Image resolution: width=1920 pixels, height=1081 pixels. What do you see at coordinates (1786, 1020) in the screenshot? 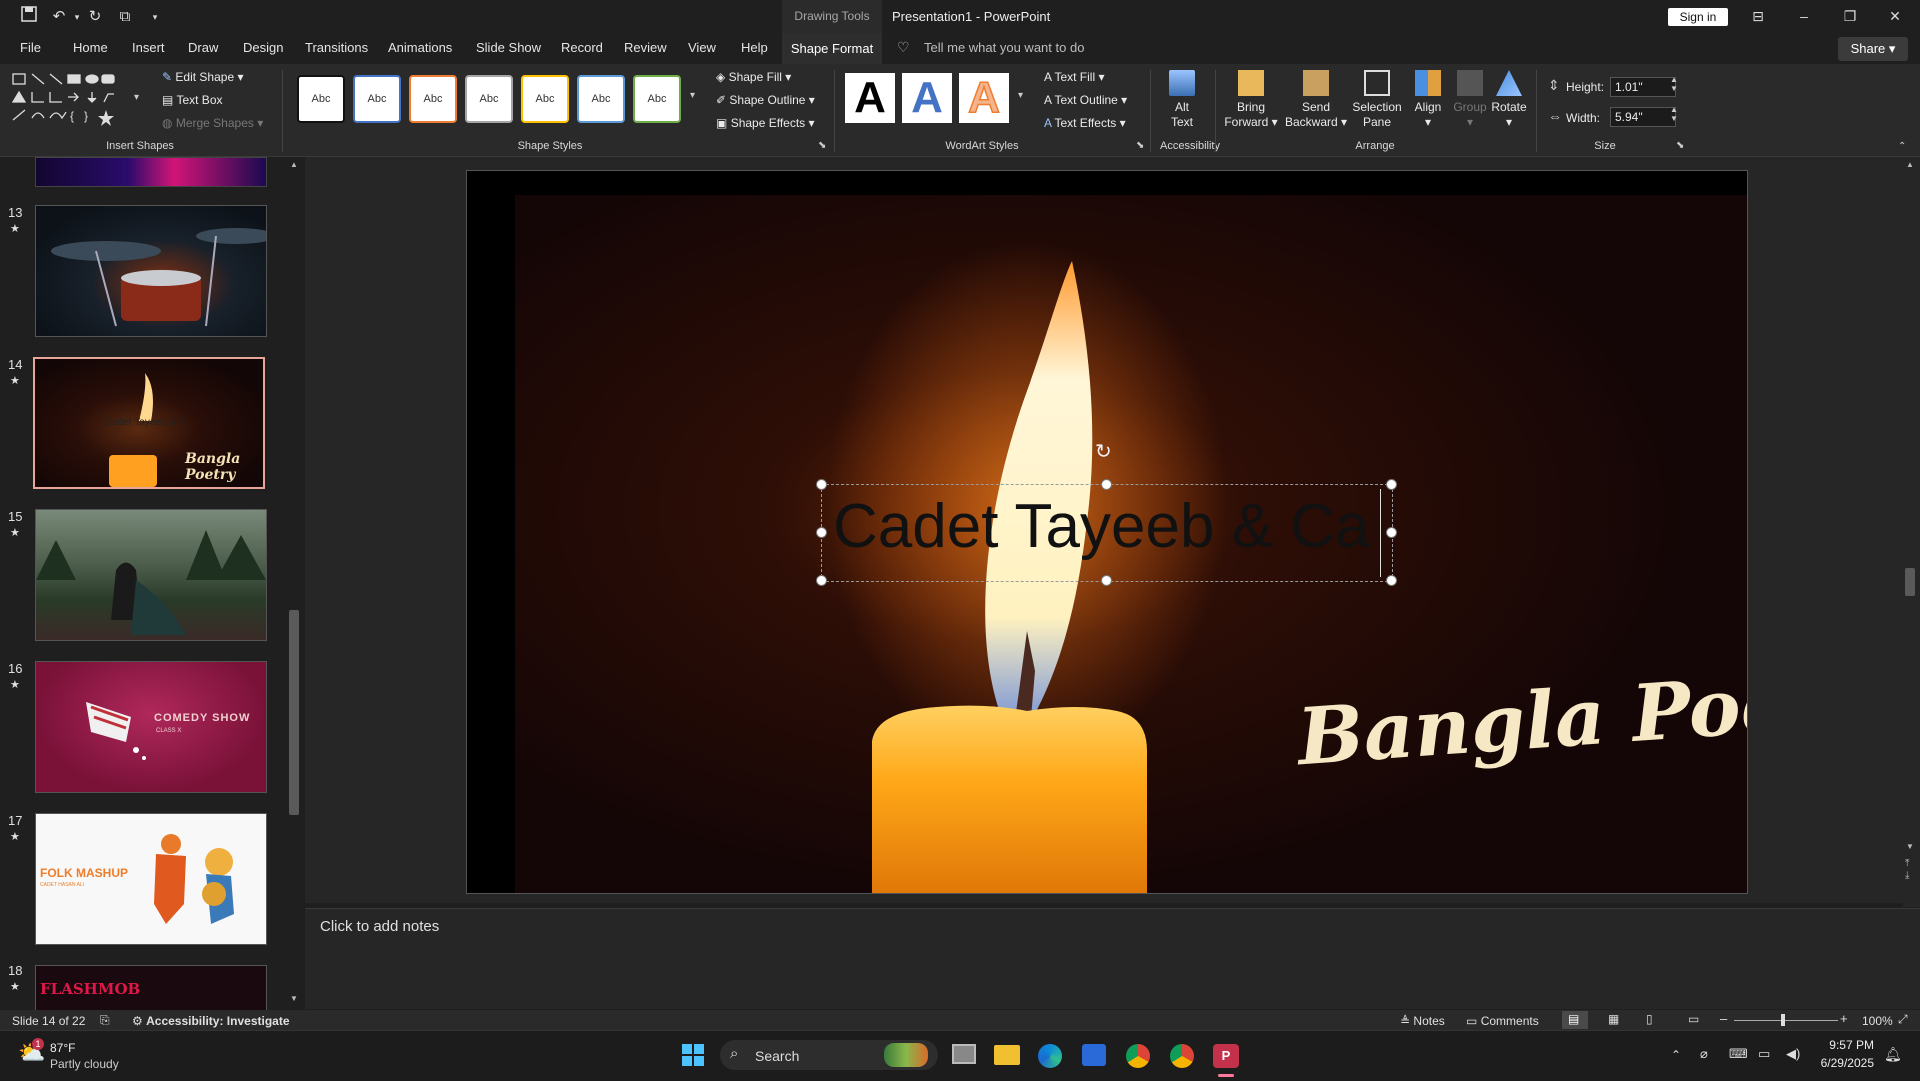
I see `zoom-slider-track` at bounding box center [1786, 1020].